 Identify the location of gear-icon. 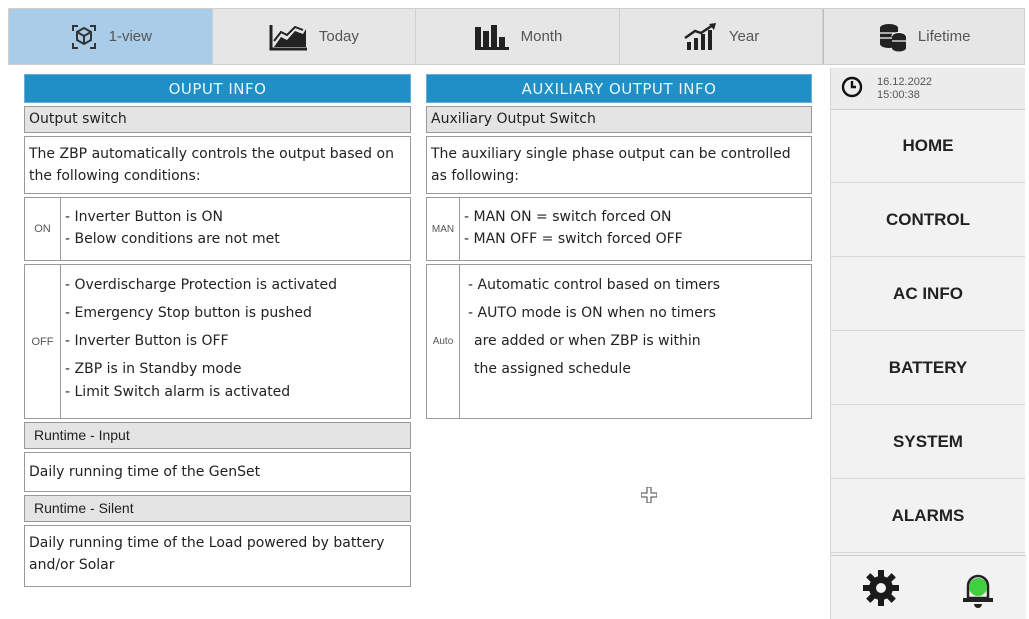
(881, 588).